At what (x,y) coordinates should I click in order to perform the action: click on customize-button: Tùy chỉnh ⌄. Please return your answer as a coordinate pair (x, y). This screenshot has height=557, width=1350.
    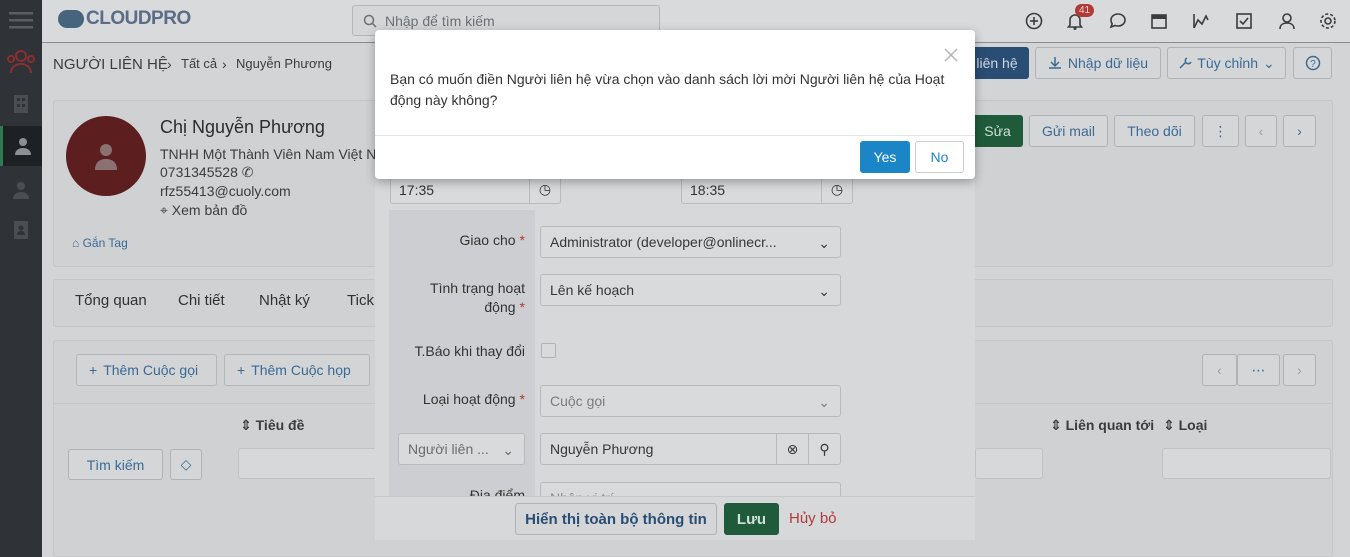
    Looking at the image, I should click on (1226, 63).